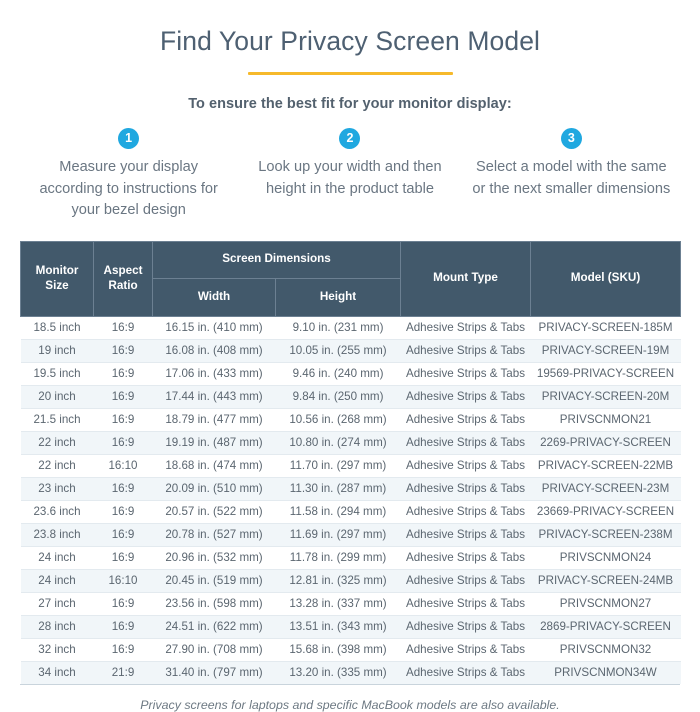  Describe the element at coordinates (214, 557) in the screenshot. I see `cell-width: 20.96 in. (532 mm)` at that location.